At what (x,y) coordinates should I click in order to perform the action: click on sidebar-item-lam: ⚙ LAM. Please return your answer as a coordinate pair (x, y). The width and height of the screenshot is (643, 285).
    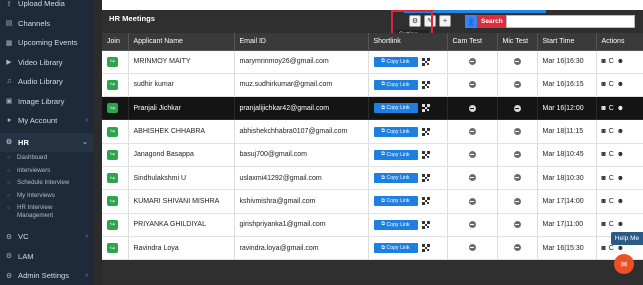
    Looking at the image, I should click on (46, 257).